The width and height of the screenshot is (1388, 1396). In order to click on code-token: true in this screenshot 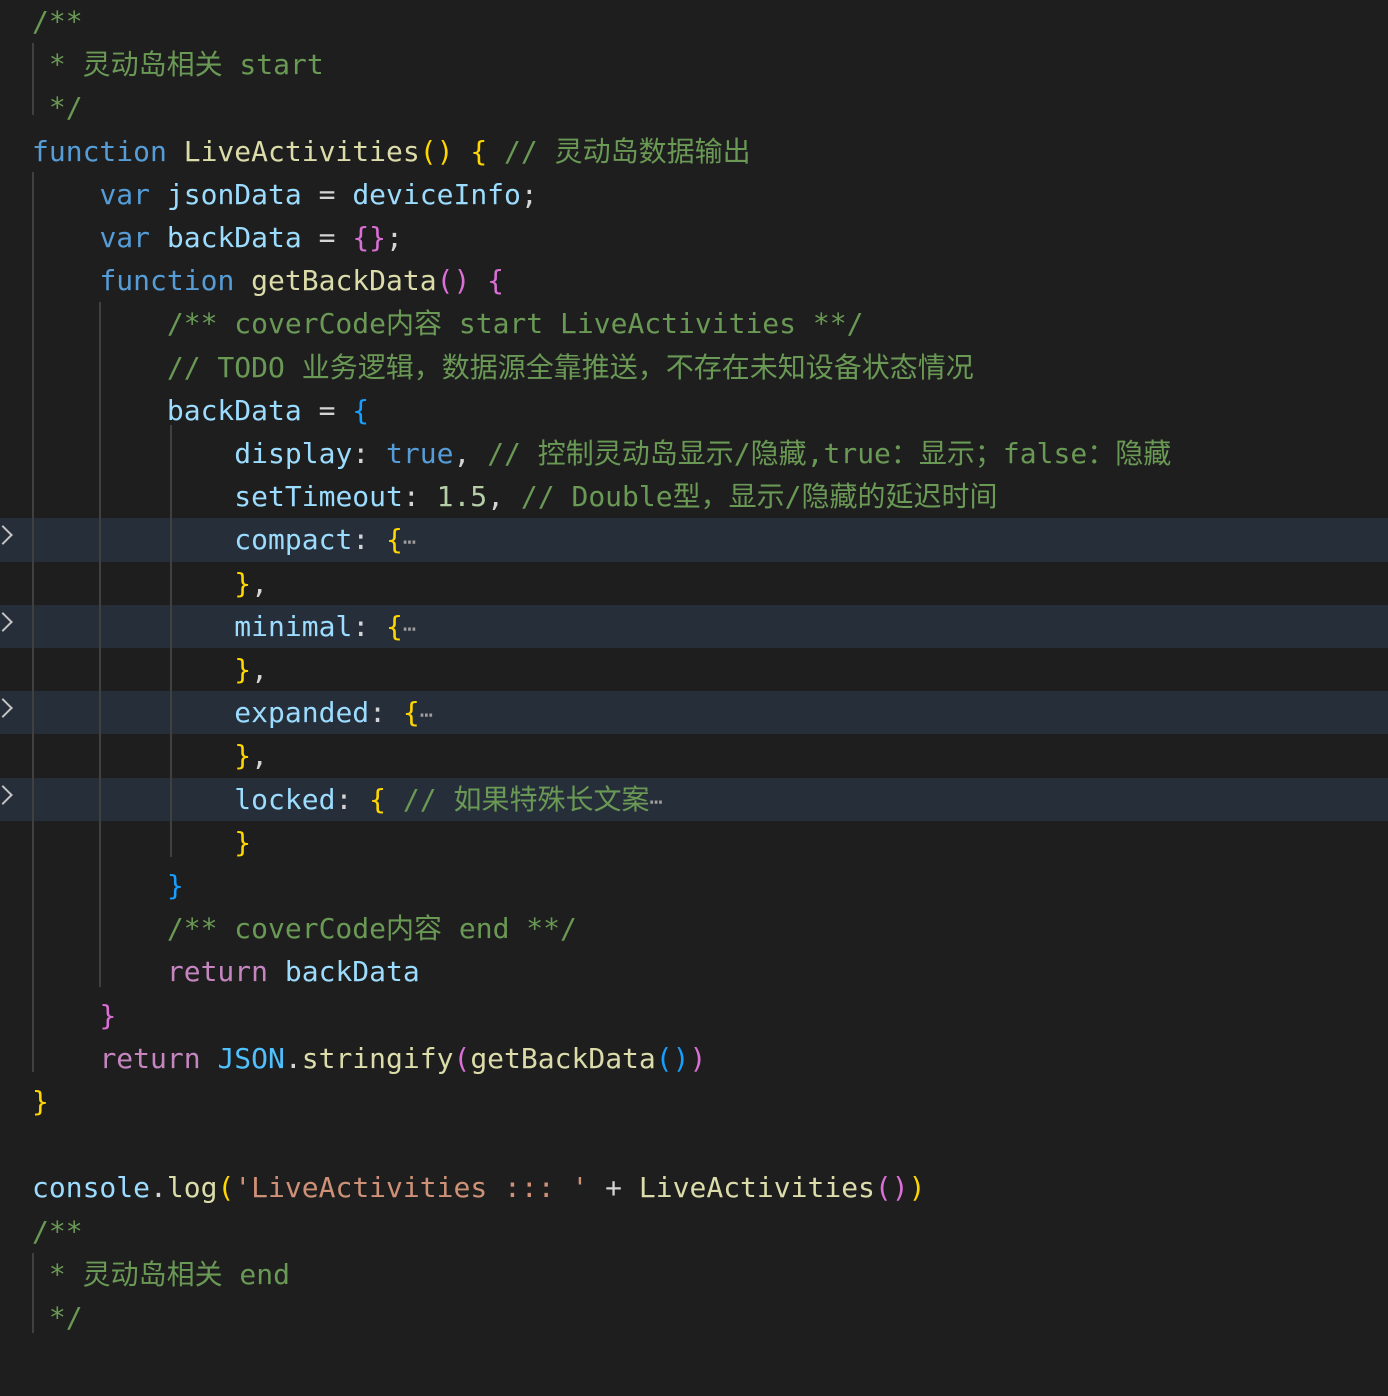, I will do `click(420, 453)`.